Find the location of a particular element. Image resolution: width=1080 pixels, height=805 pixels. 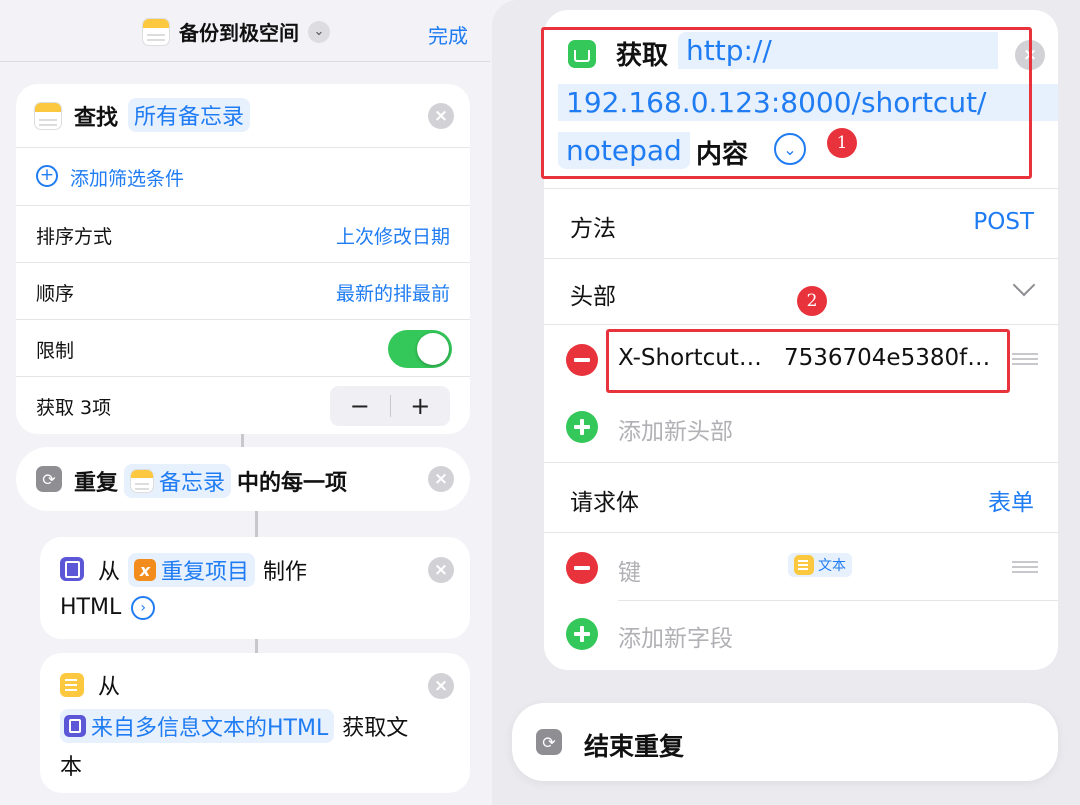

sort-by-label: 排序方式 is located at coordinates (74, 237).